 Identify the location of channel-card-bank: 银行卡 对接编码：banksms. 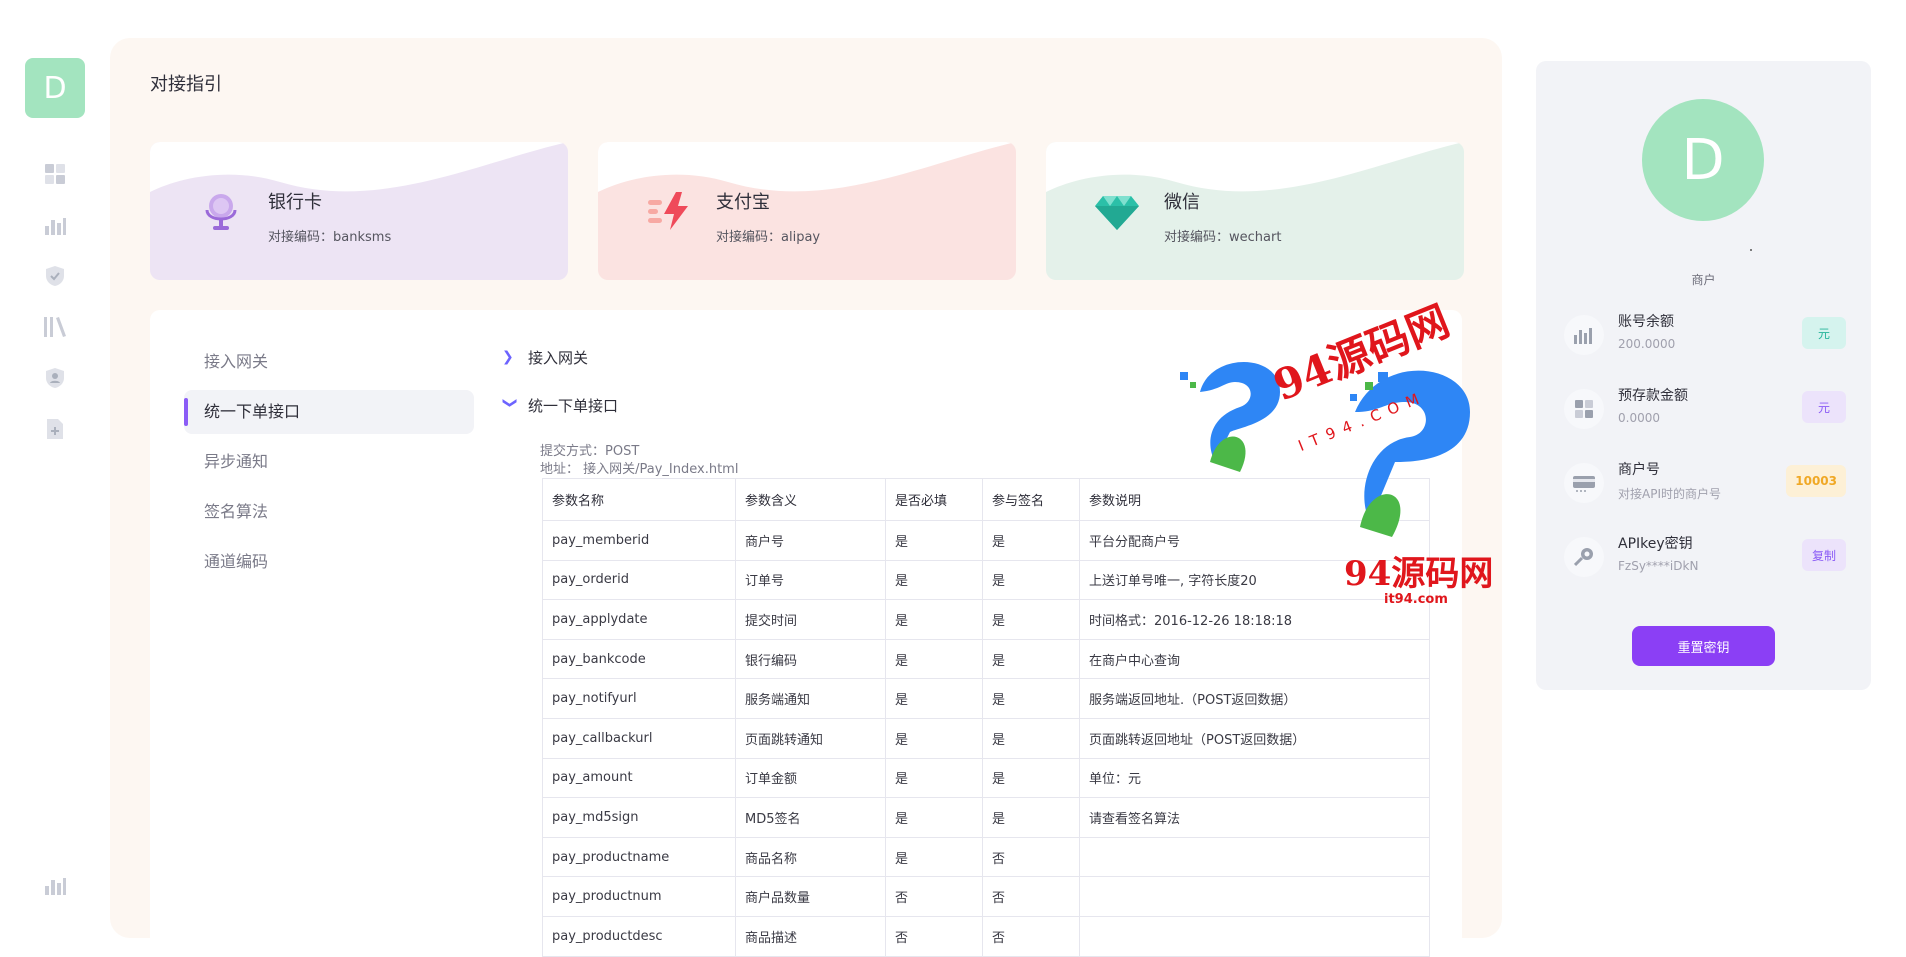
(359, 211).